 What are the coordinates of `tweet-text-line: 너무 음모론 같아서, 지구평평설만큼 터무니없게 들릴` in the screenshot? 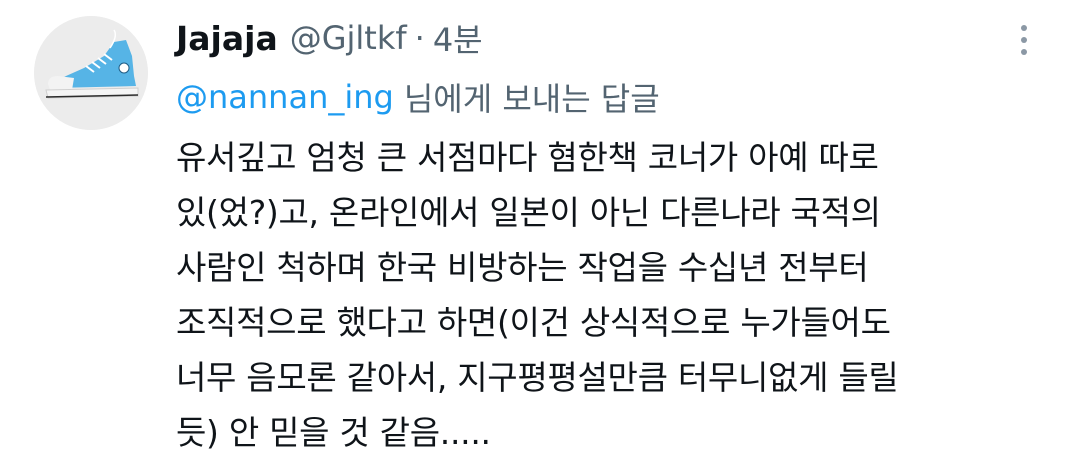 It's located at (537, 377).